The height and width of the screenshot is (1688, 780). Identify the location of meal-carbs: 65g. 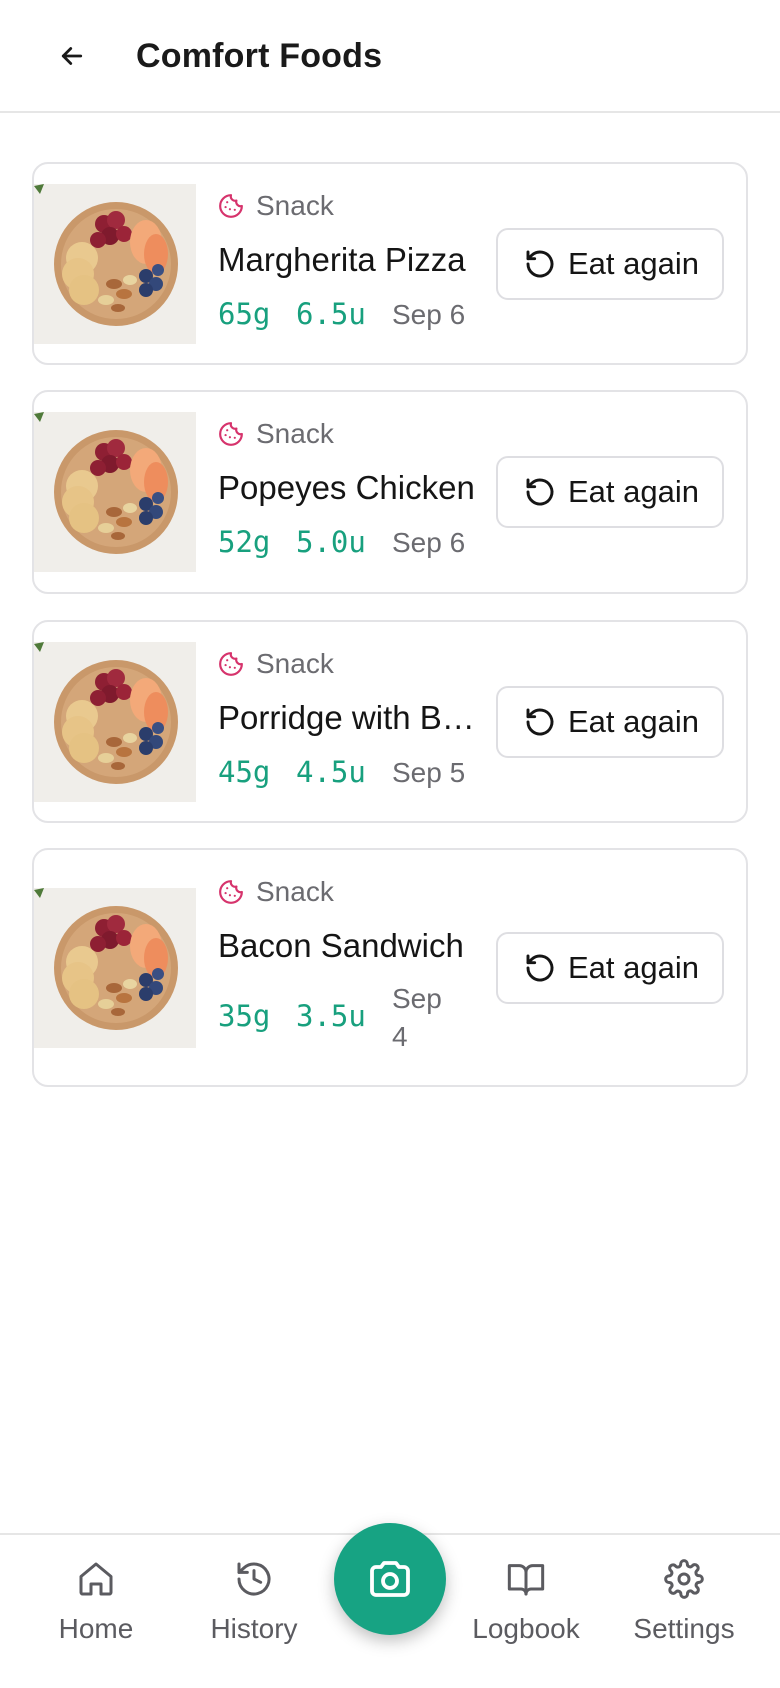
(244, 314).